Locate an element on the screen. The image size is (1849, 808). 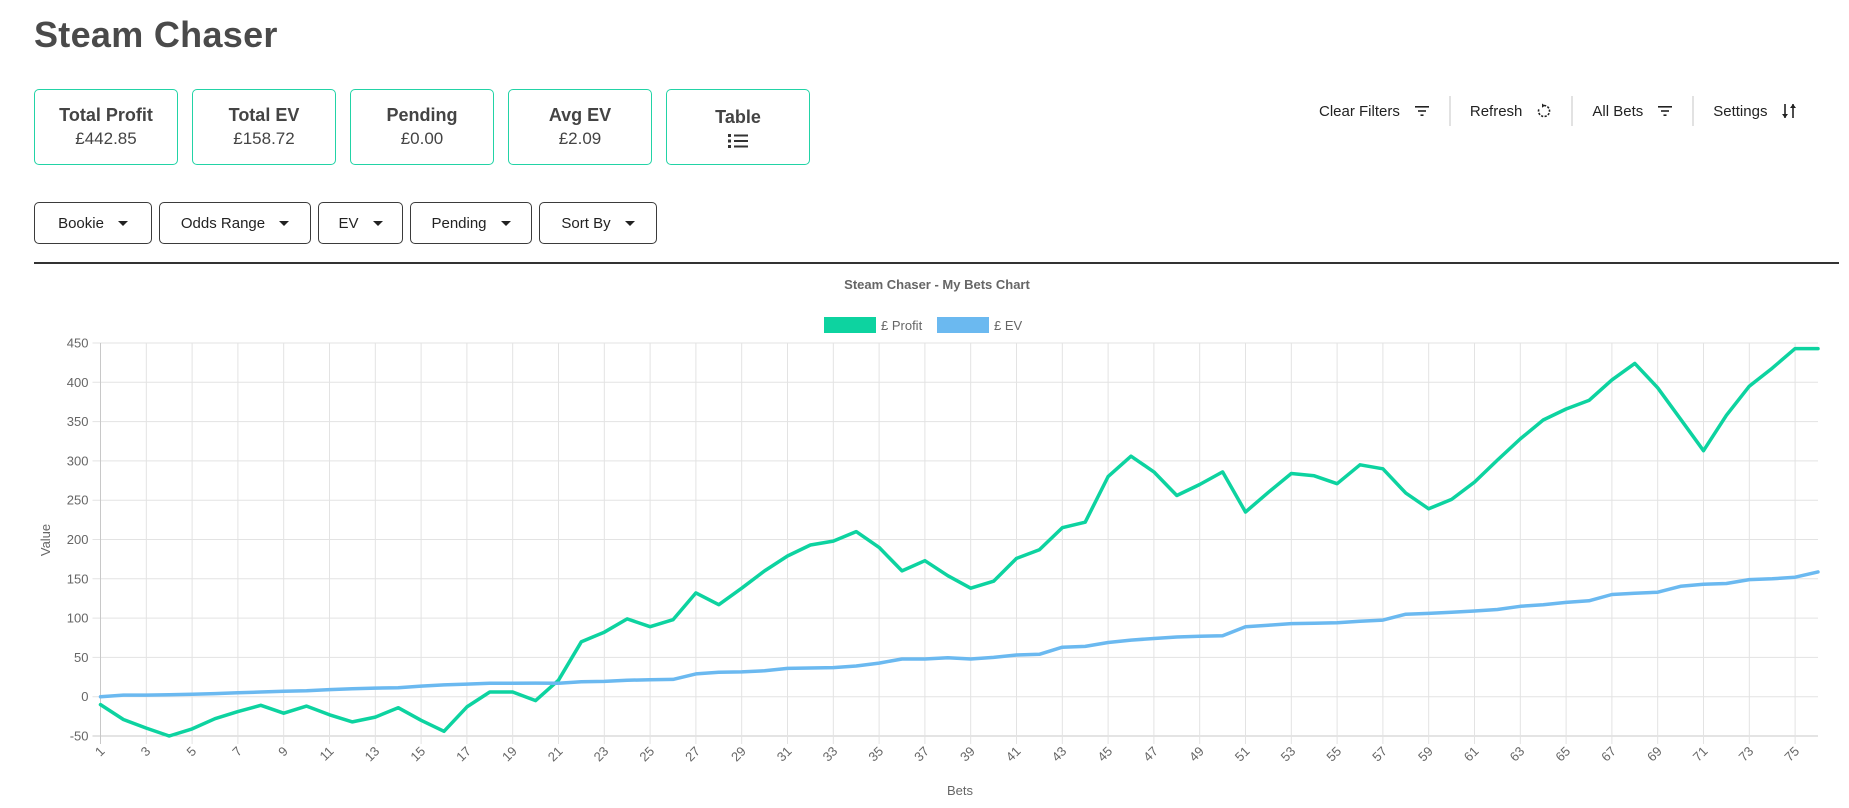
clear-filters-button: Clear Filters is located at coordinates (1374, 111).